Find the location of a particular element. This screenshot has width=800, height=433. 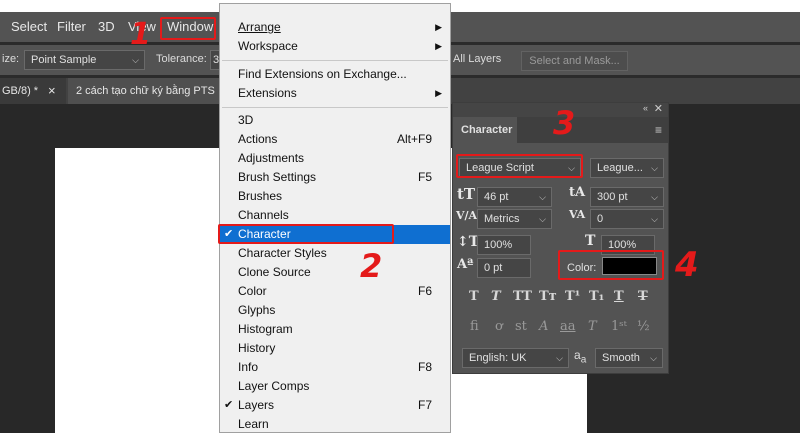

menu-separator is located at coordinates (335, 107).